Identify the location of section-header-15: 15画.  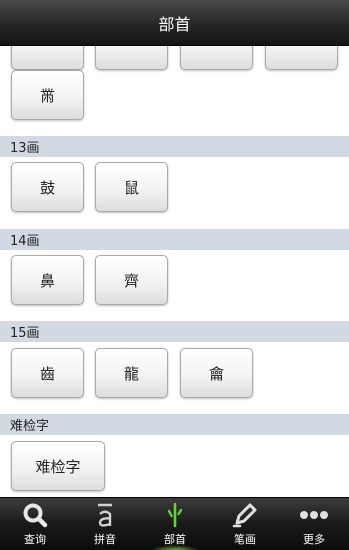
(174, 331).